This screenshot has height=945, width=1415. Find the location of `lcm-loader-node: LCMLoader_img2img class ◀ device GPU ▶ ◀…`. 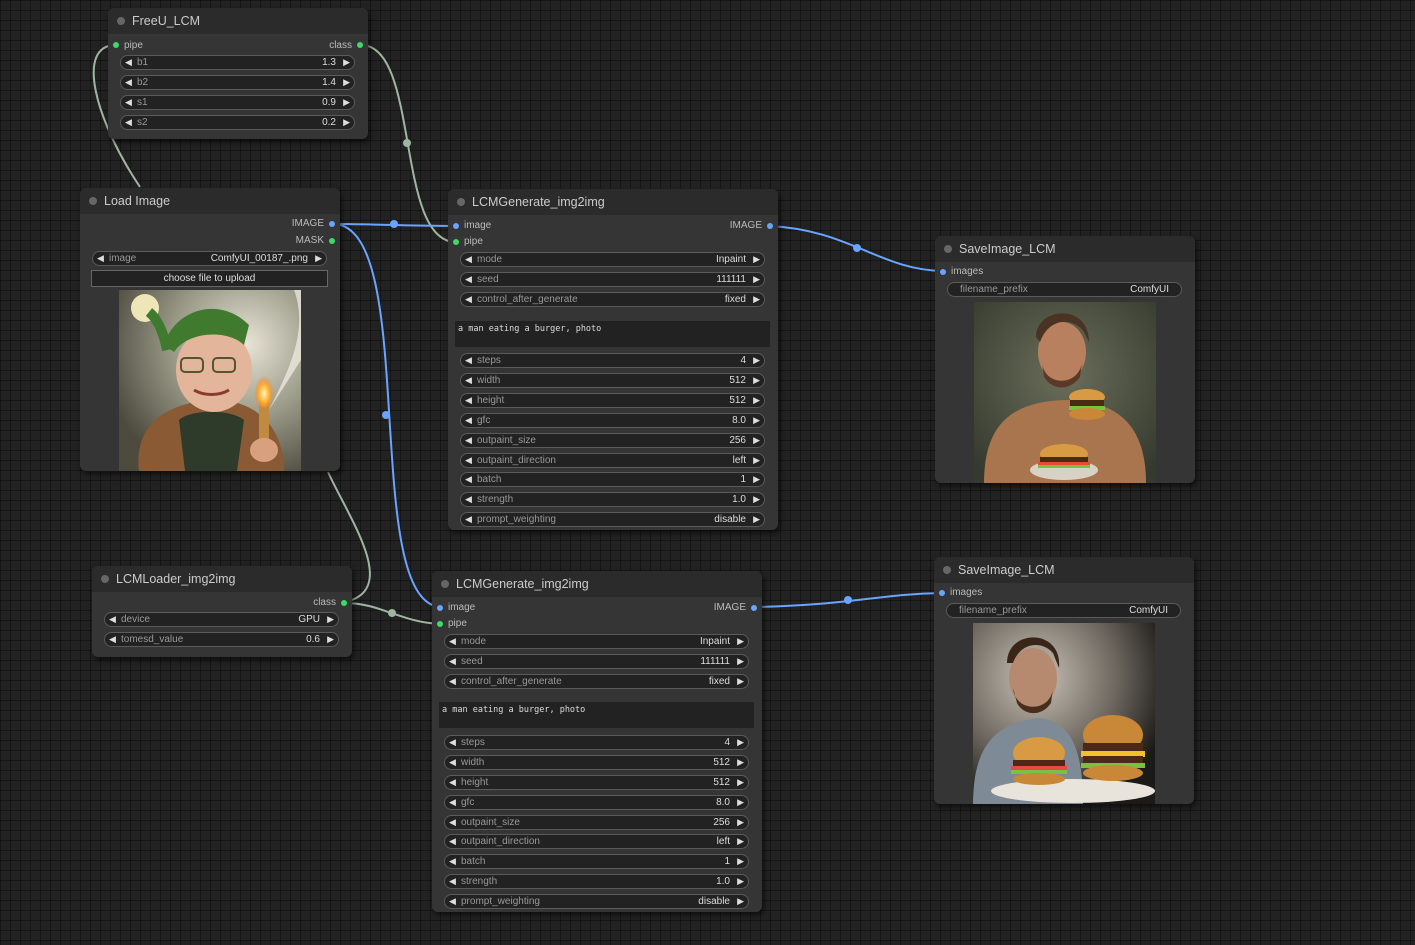

lcm-loader-node: LCMLoader_img2img class ◀ device GPU ▶ ◀… is located at coordinates (222, 611).